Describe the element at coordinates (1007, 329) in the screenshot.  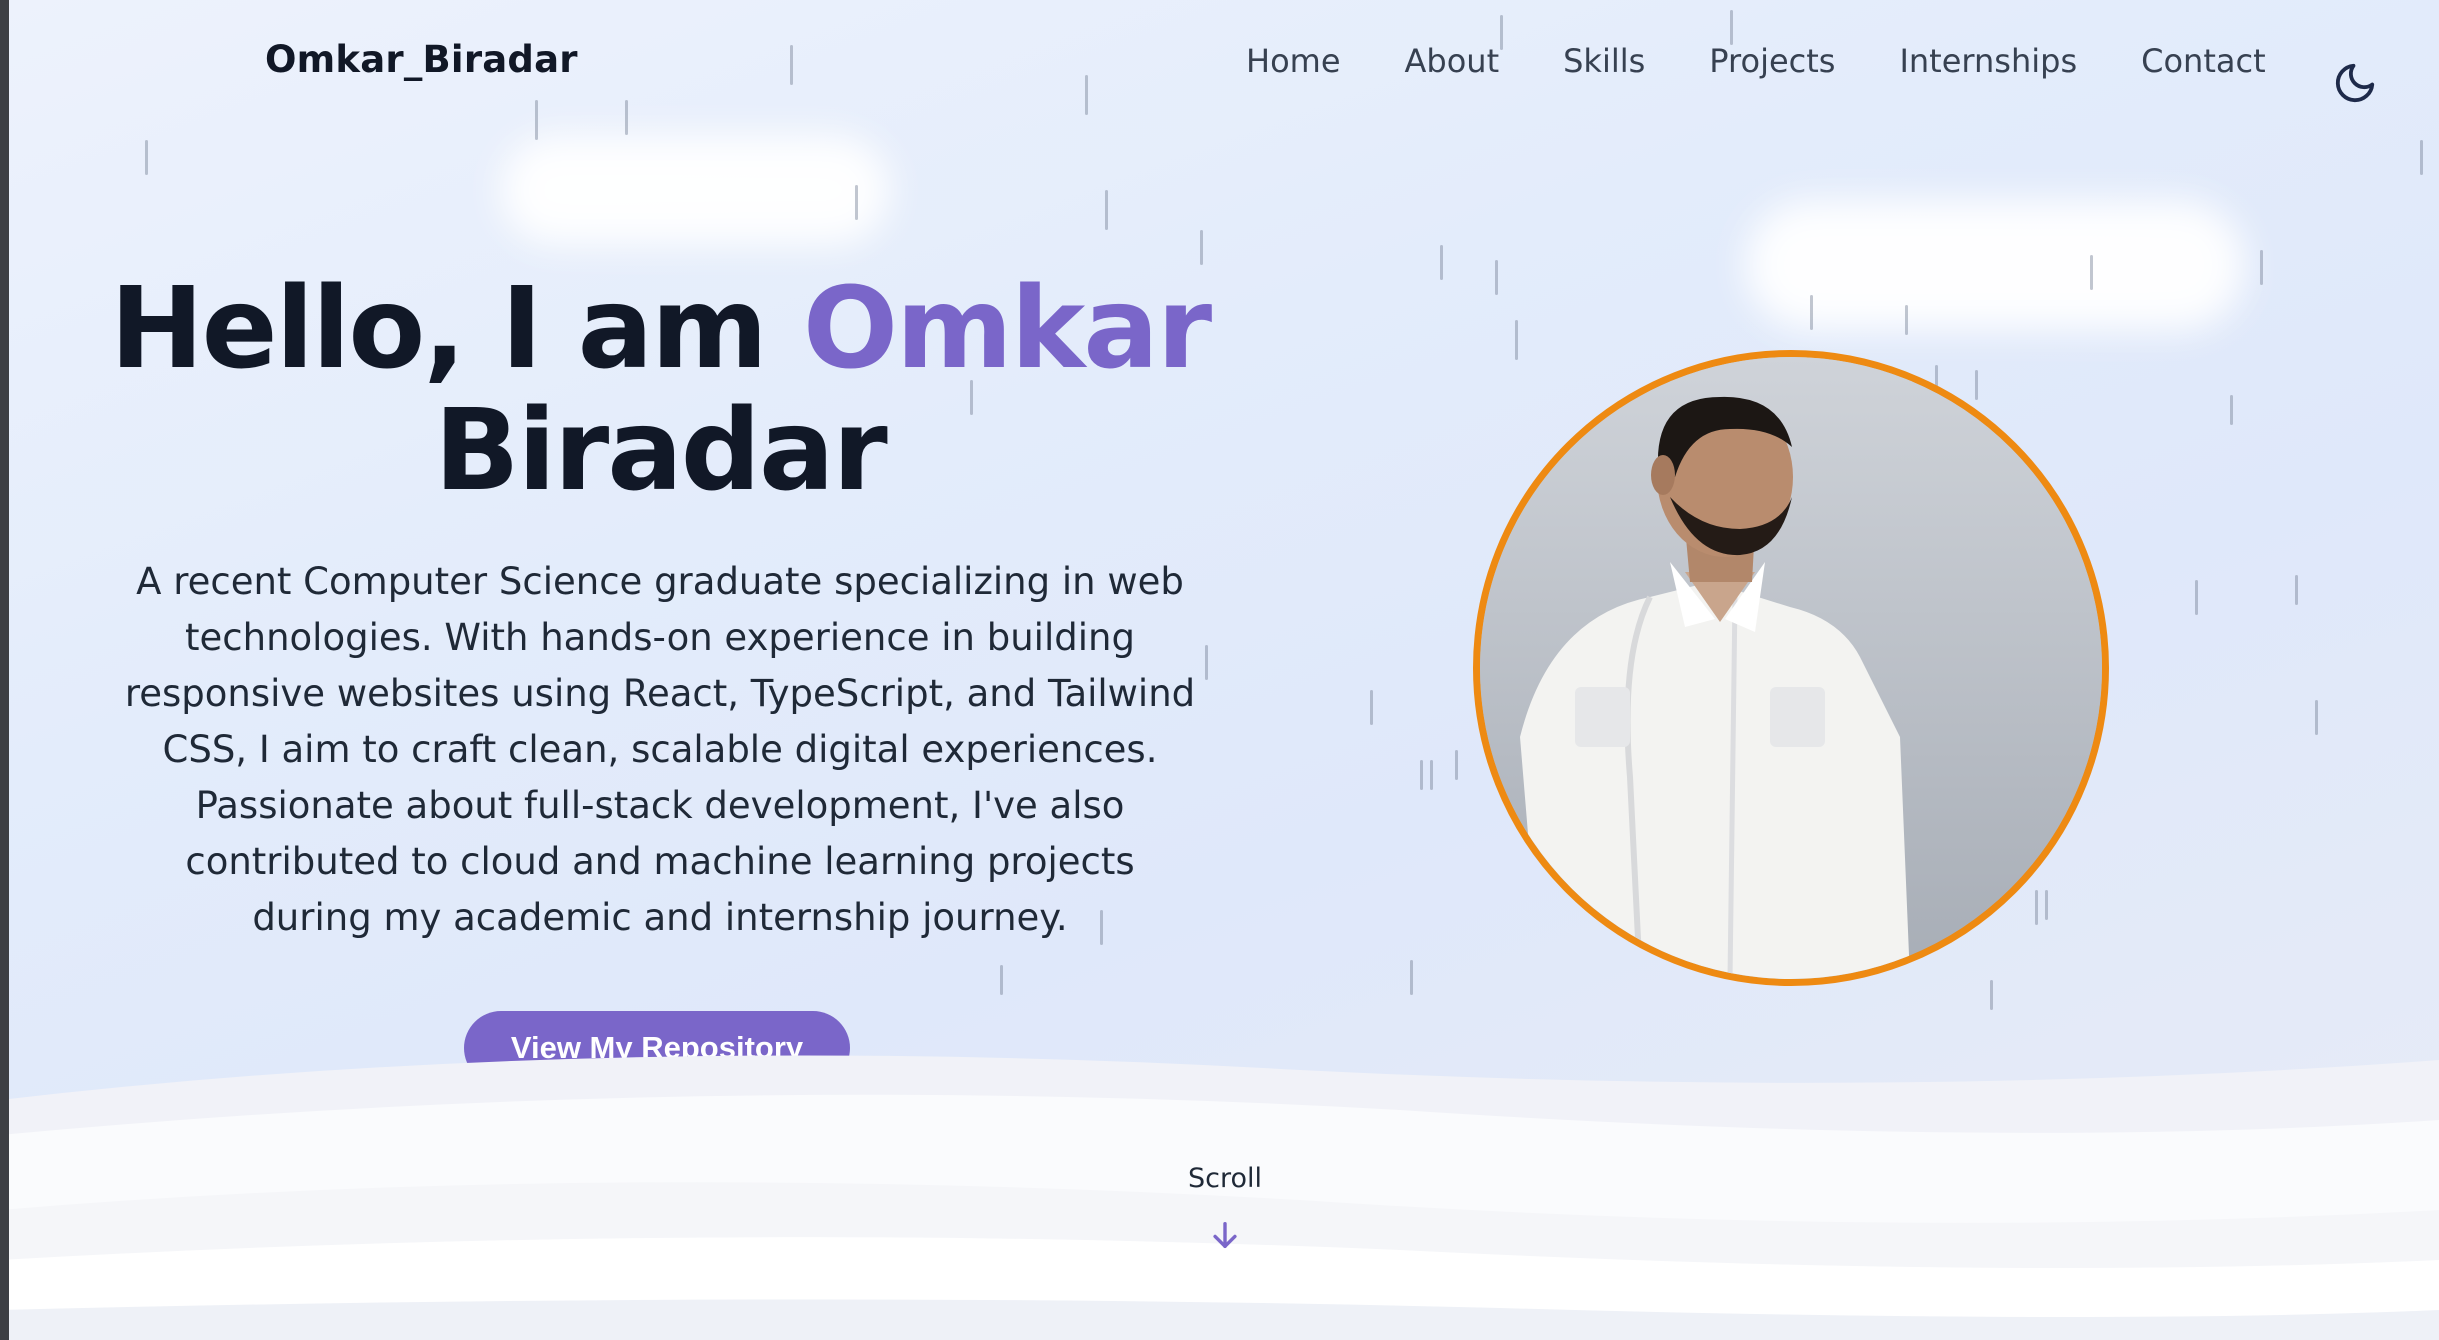
I see `hero-title-accent: Omkar` at that location.